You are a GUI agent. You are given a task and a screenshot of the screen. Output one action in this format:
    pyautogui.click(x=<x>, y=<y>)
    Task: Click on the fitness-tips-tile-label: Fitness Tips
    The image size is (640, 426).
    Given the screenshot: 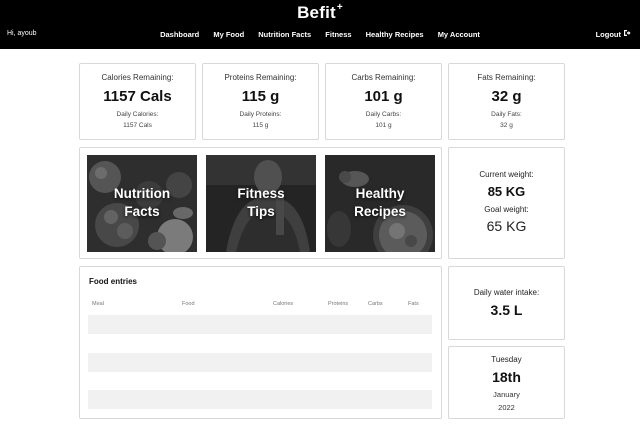 What is the action you would take?
    pyautogui.click(x=261, y=203)
    